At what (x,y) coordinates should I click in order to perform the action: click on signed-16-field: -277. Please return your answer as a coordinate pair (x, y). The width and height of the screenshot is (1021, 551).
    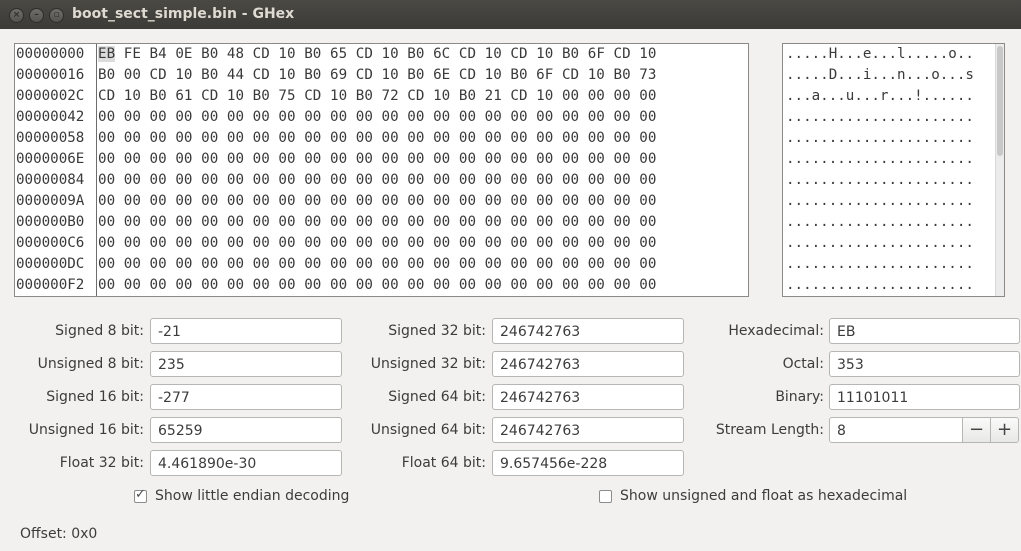
    Looking at the image, I should click on (246, 397).